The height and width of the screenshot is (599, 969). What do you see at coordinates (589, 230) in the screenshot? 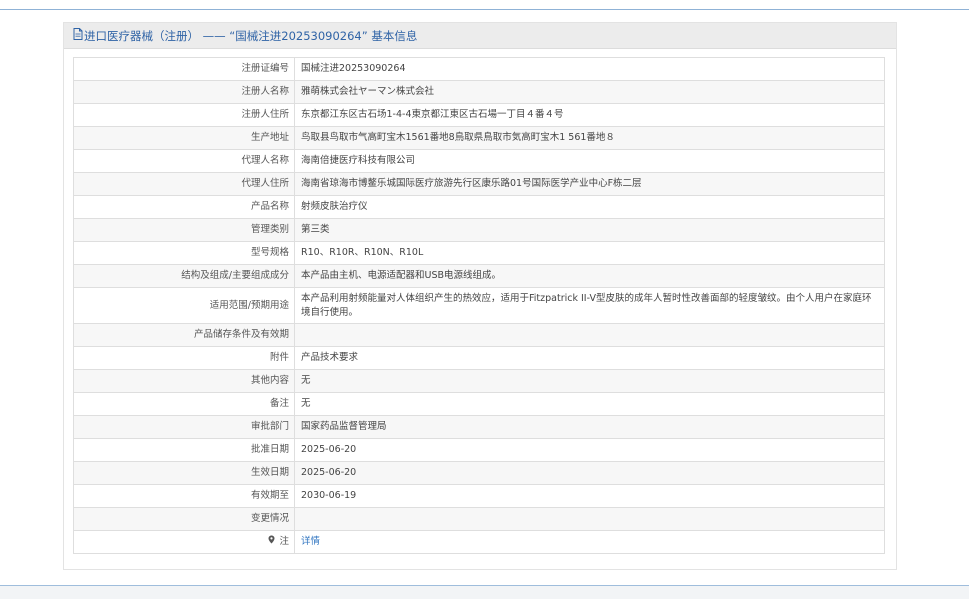
I see `row-value: 第三类` at bounding box center [589, 230].